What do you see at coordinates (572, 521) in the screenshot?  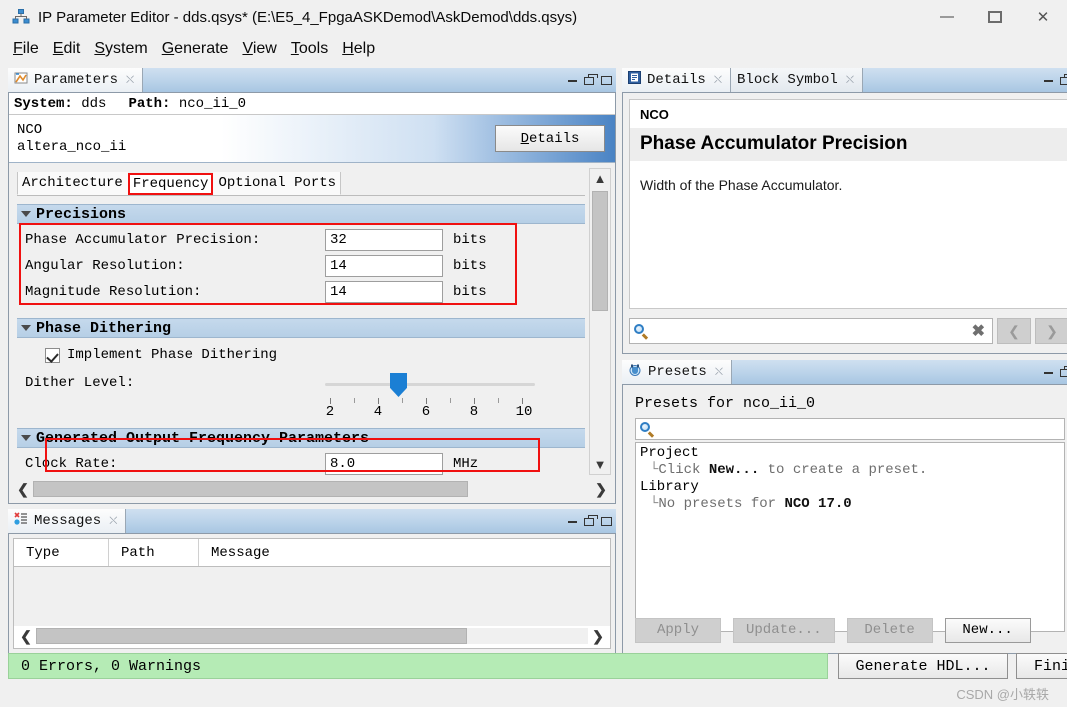 I see `messages-minimize-icon` at bounding box center [572, 521].